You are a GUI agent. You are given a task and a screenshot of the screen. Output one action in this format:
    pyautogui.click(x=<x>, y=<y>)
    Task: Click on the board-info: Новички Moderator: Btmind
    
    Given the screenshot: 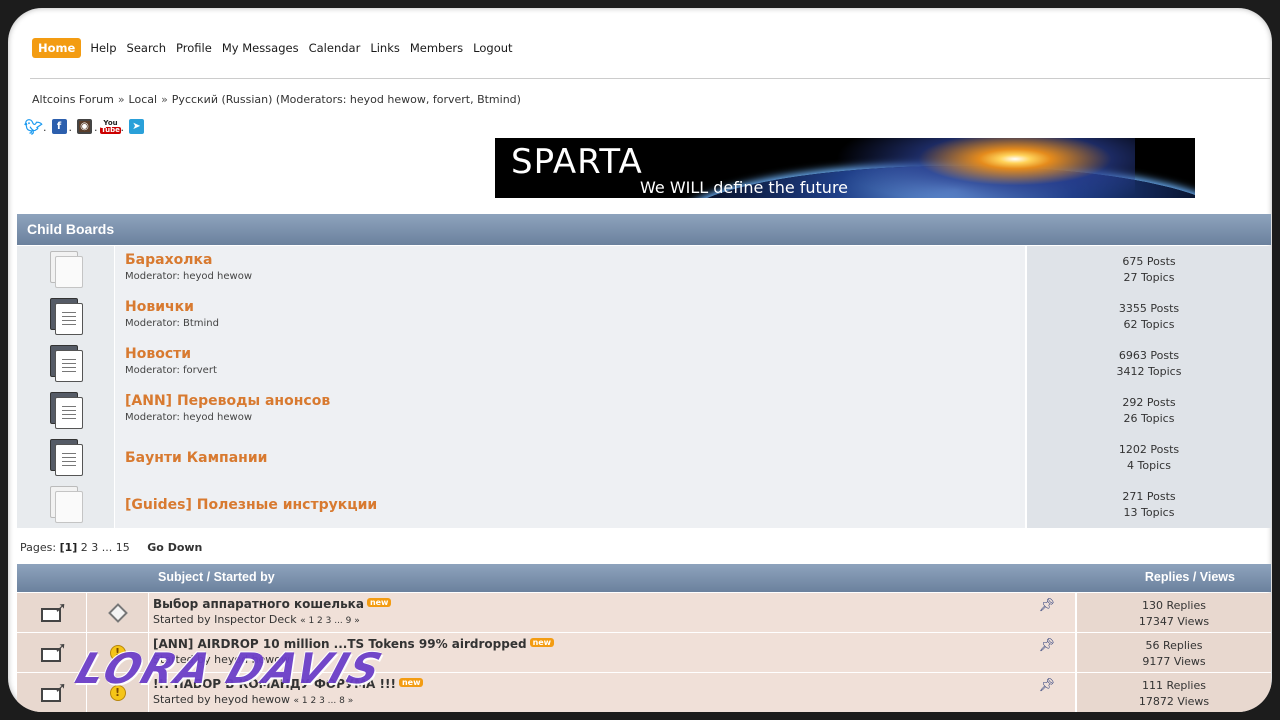 What is the action you would take?
    pyautogui.click(x=570, y=316)
    